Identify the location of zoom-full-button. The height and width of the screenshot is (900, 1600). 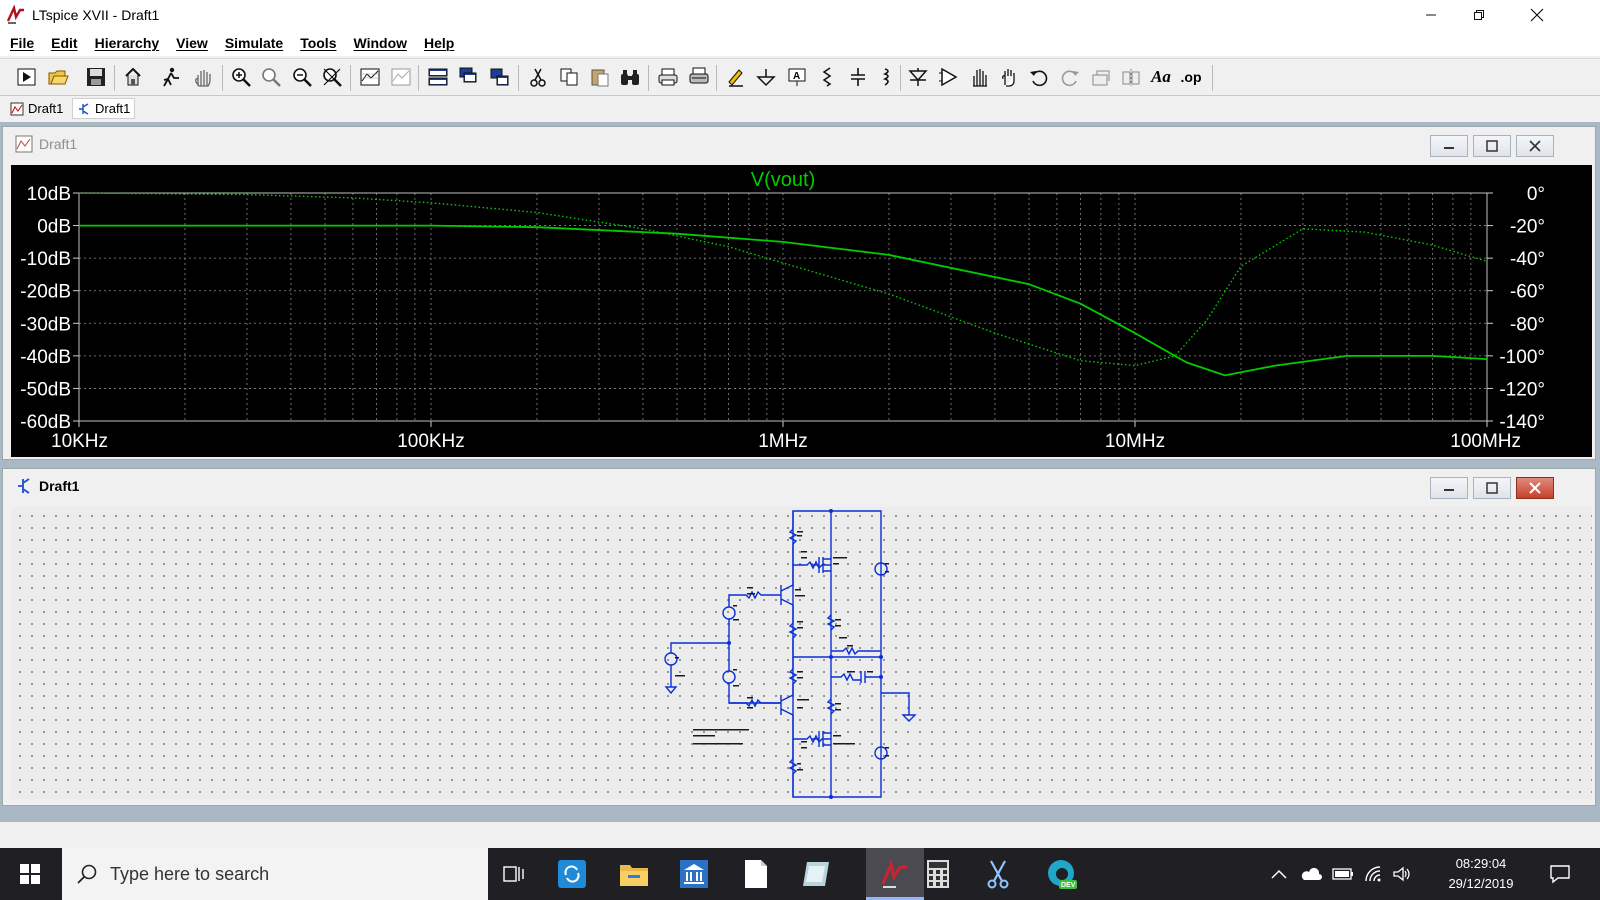
(271, 77).